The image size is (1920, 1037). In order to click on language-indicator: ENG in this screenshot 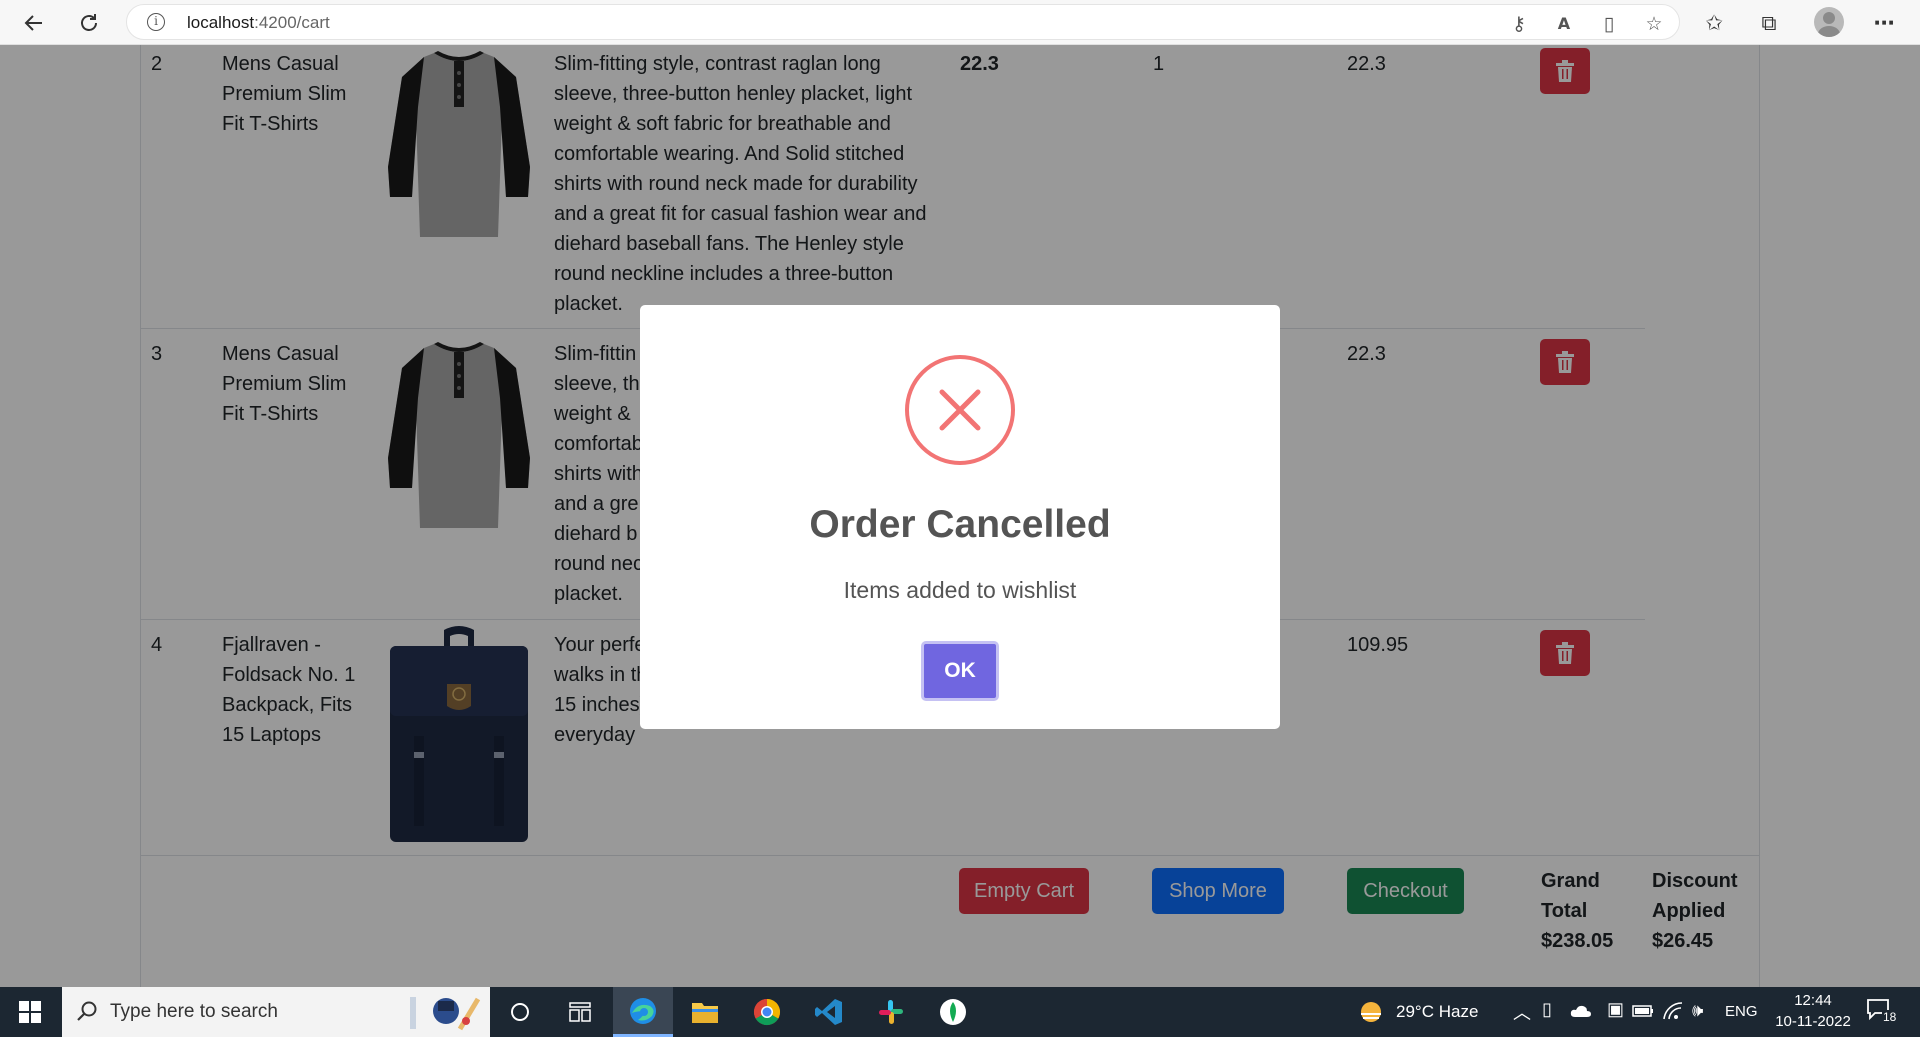, I will do `click(1741, 1011)`.